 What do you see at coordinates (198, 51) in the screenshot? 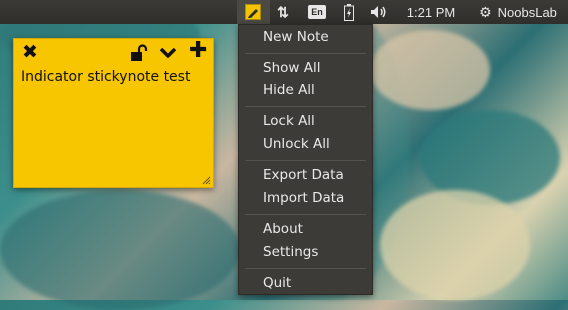
I see `plus-icon: ✚` at bounding box center [198, 51].